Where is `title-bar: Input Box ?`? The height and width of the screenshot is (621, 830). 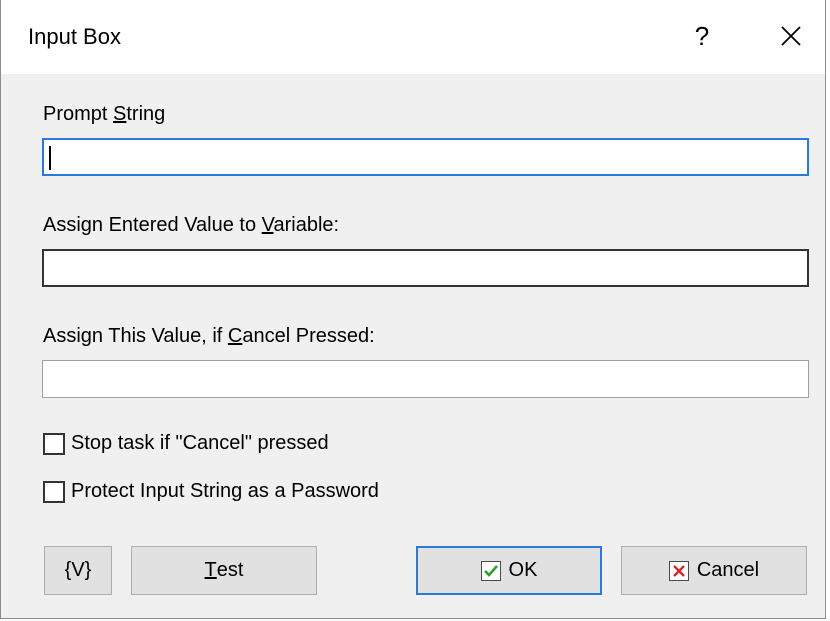 title-bar: Input Box ? is located at coordinates (413, 37).